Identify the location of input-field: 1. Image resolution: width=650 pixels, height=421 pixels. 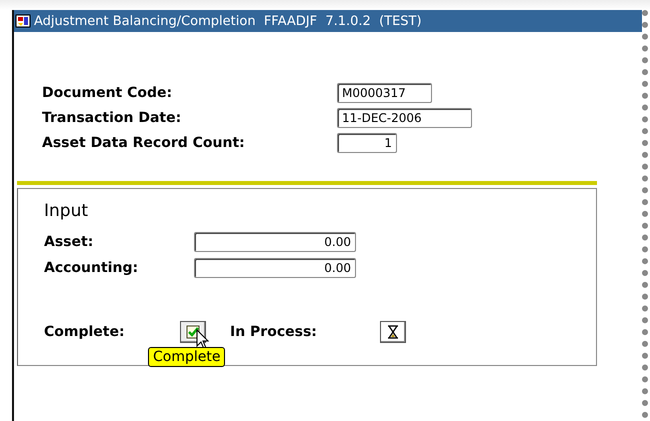
(367, 143).